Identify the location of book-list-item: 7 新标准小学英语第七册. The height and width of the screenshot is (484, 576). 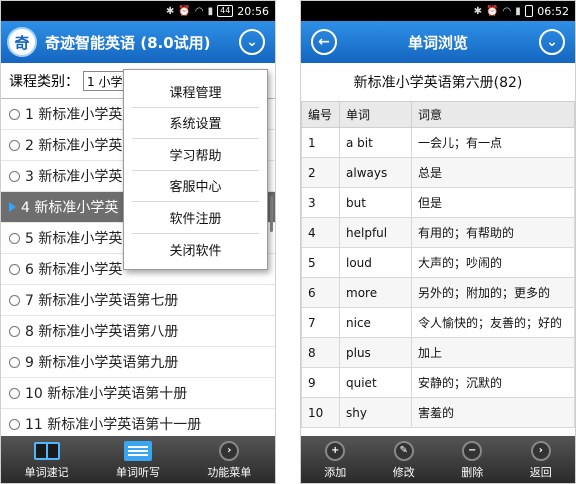
(138, 300).